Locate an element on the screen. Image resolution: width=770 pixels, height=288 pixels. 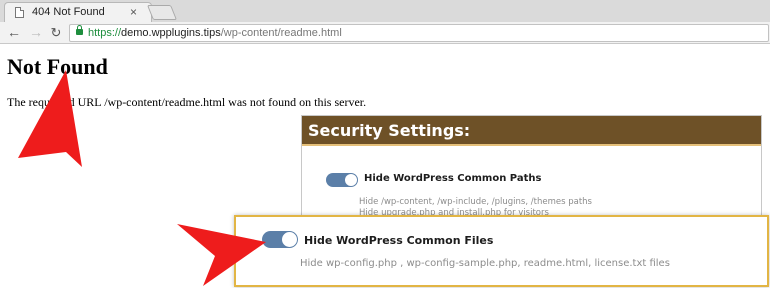
url-scheme: https:// is located at coordinates (105, 33).